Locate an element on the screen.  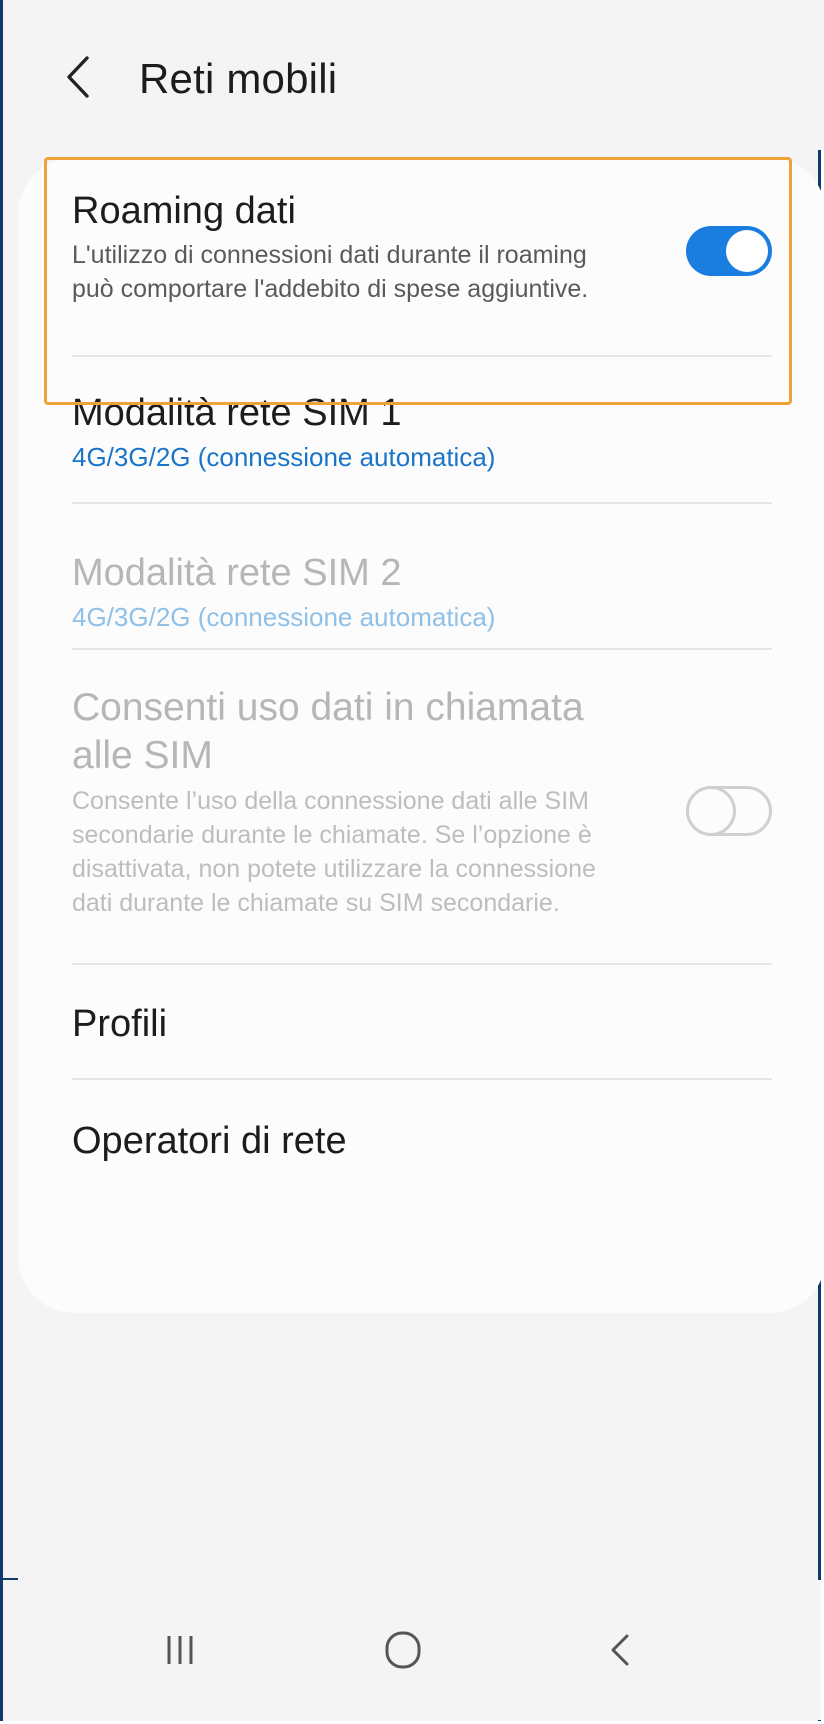
chevron-left-icon is located at coordinates (78, 77).